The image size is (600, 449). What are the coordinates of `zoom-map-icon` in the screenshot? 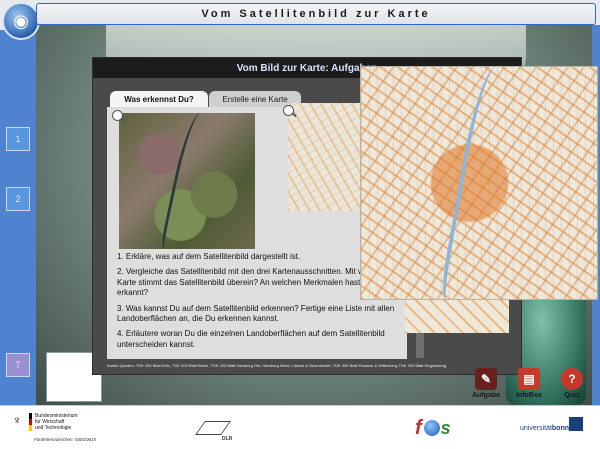 It's located at (288, 110).